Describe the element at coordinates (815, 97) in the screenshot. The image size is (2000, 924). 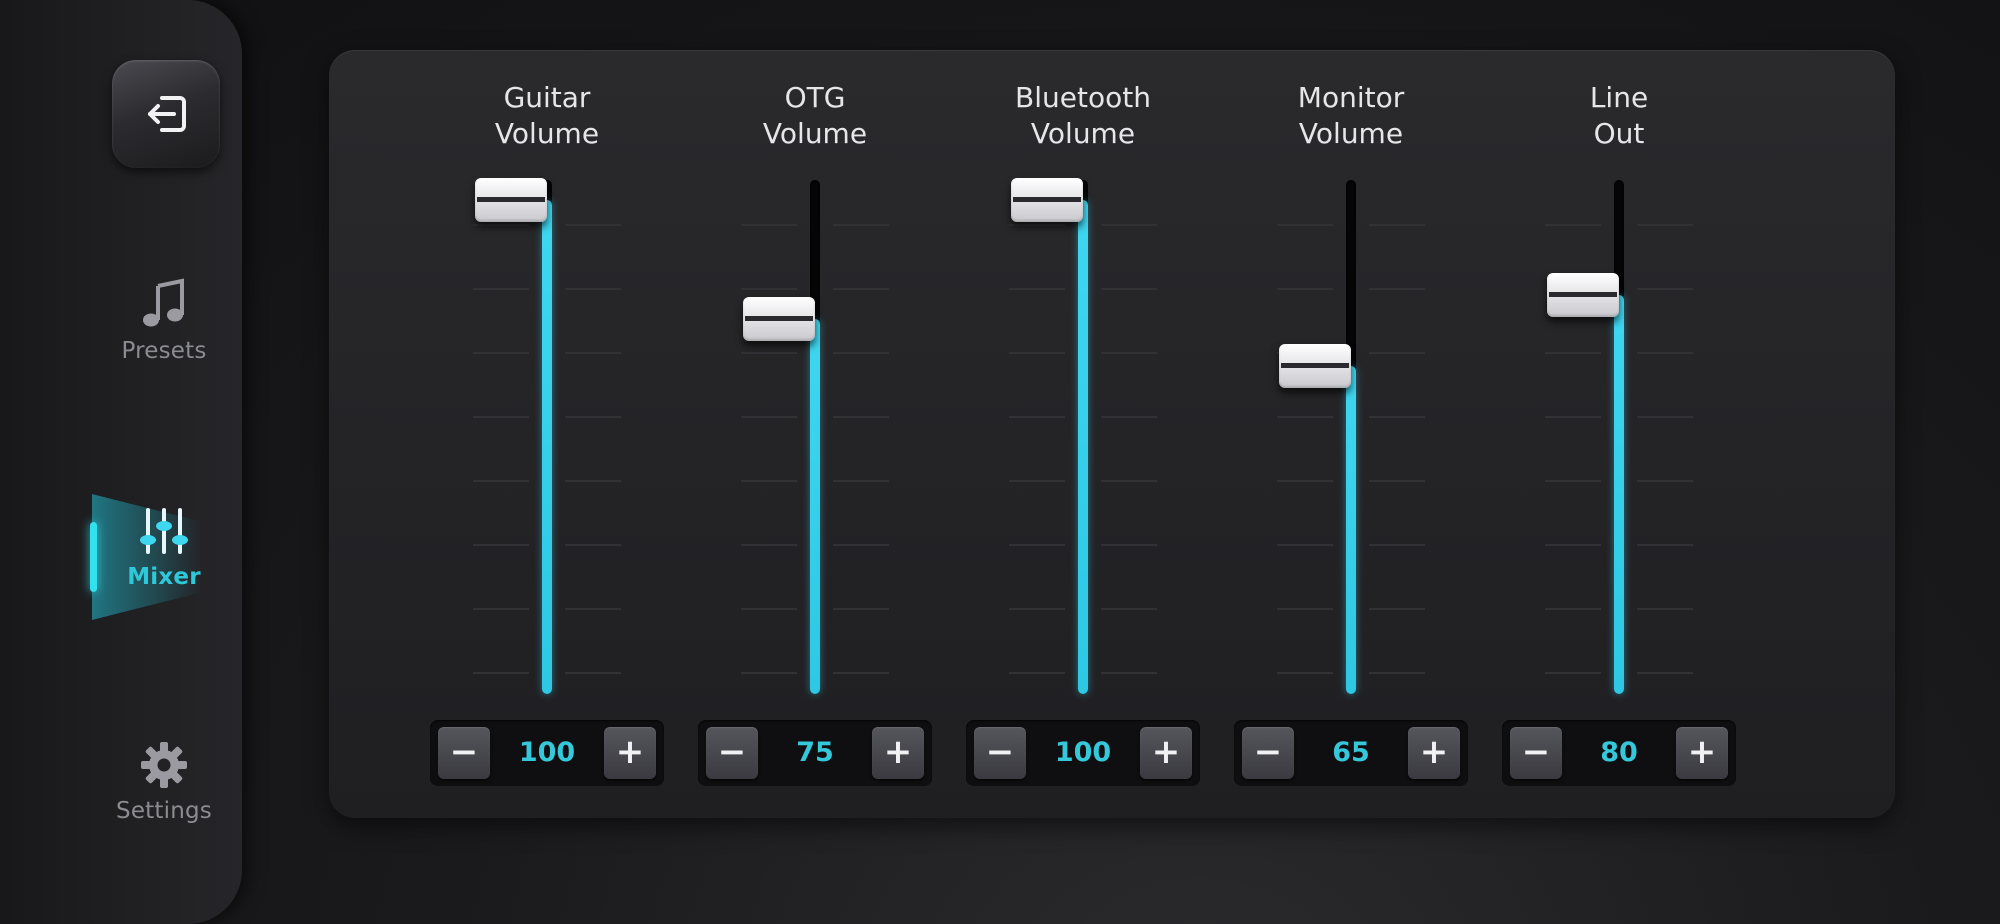
I see `channel-label-line1: OTG` at that location.